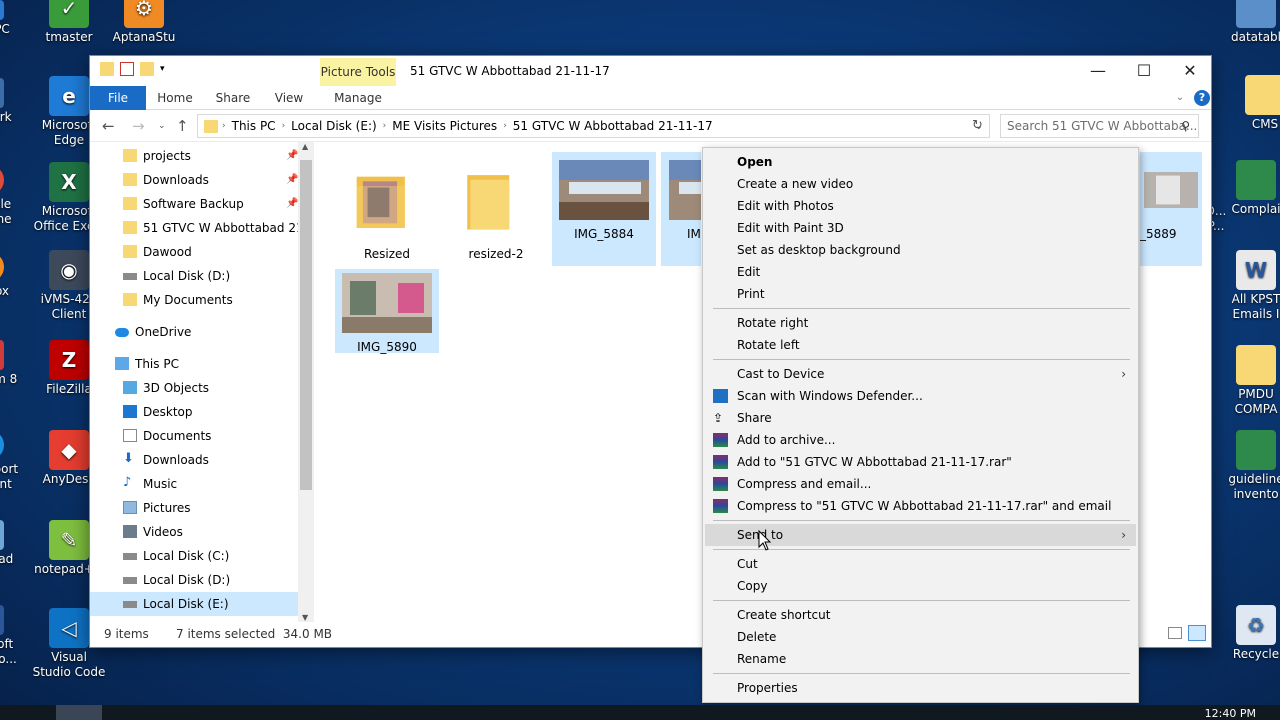 The image size is (1280, 720). Describe the element at coordinates (920, 184) in the screenshot. I see `menu-item-create-video: Create a new video` at that location.